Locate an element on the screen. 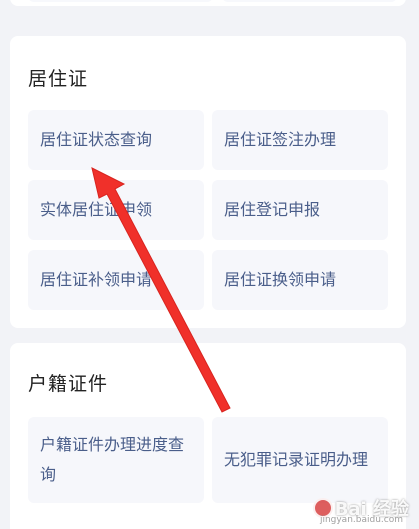 The width and height of the screenshot is (419, 529). tile-huji-progress-query: 户籍证件办理进度查询 is located at coordinates (116, 460).